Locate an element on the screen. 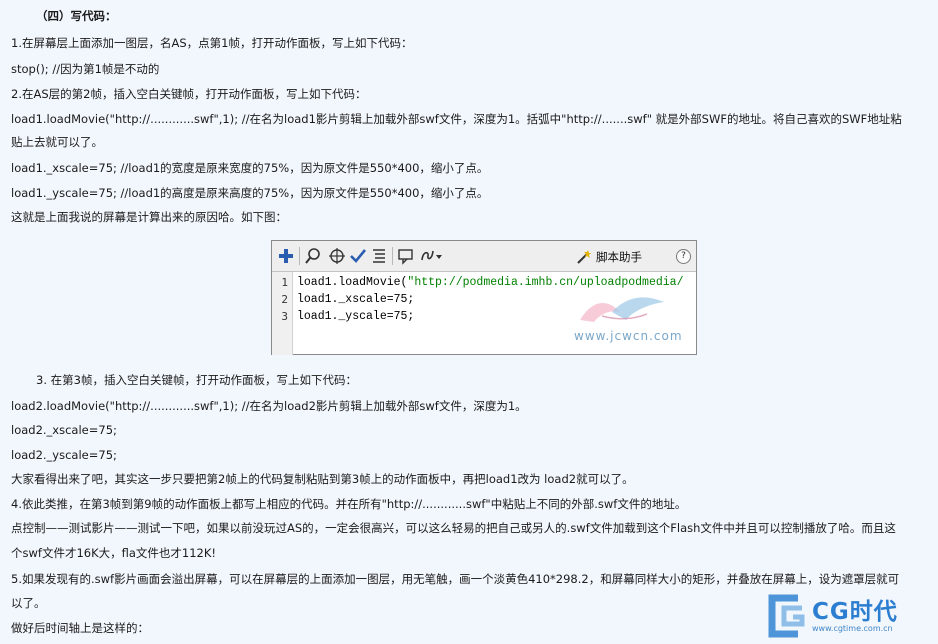 Image resolution: width=938 pixels, height=644 pixels. cgtime-logo-text: CG时代 is located at coordinates (855, 612).